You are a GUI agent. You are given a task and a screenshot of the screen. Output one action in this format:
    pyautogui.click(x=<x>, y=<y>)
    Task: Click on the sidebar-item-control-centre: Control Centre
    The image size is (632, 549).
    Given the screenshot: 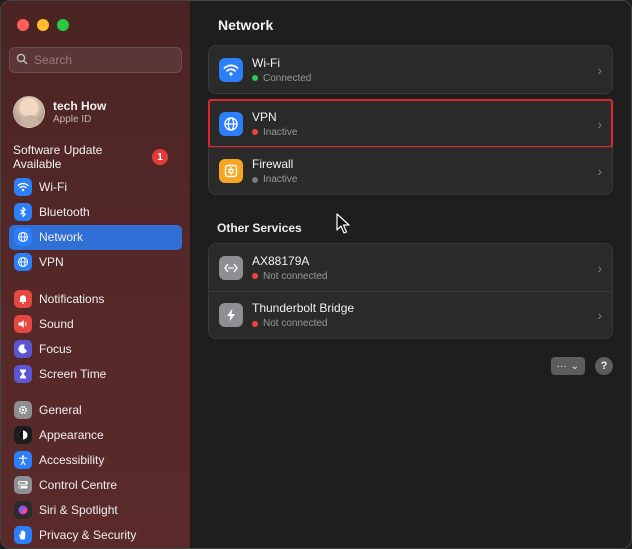 What is the action you would take?
    pyautogui.click(x=95, y=485)
    